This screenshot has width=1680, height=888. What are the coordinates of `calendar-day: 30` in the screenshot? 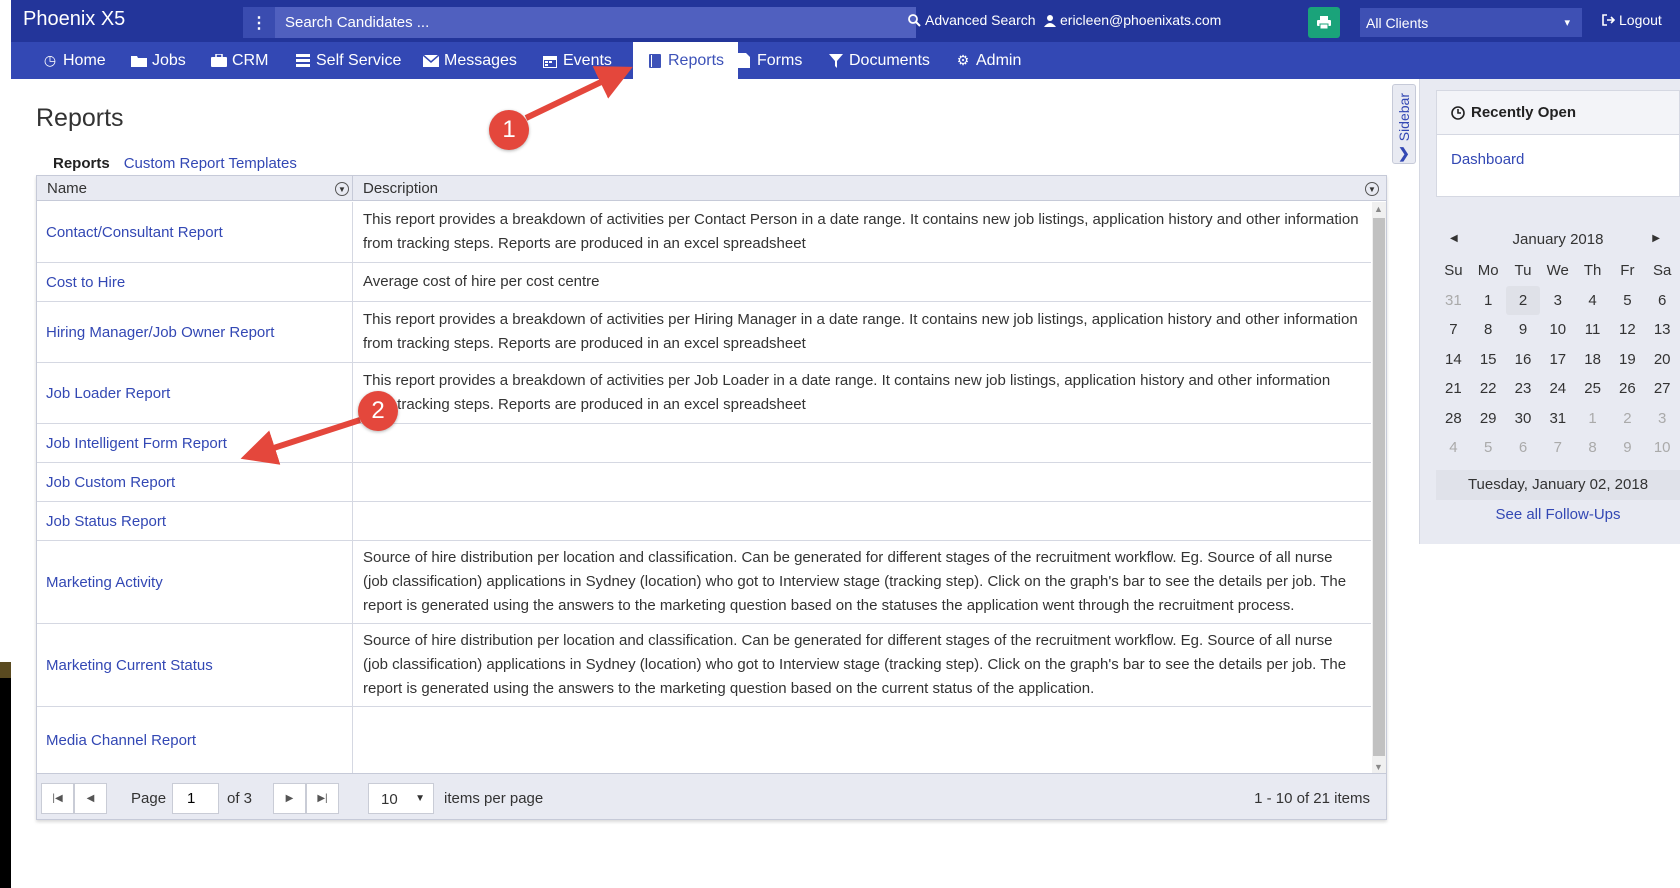 It's located at (1523, 419).